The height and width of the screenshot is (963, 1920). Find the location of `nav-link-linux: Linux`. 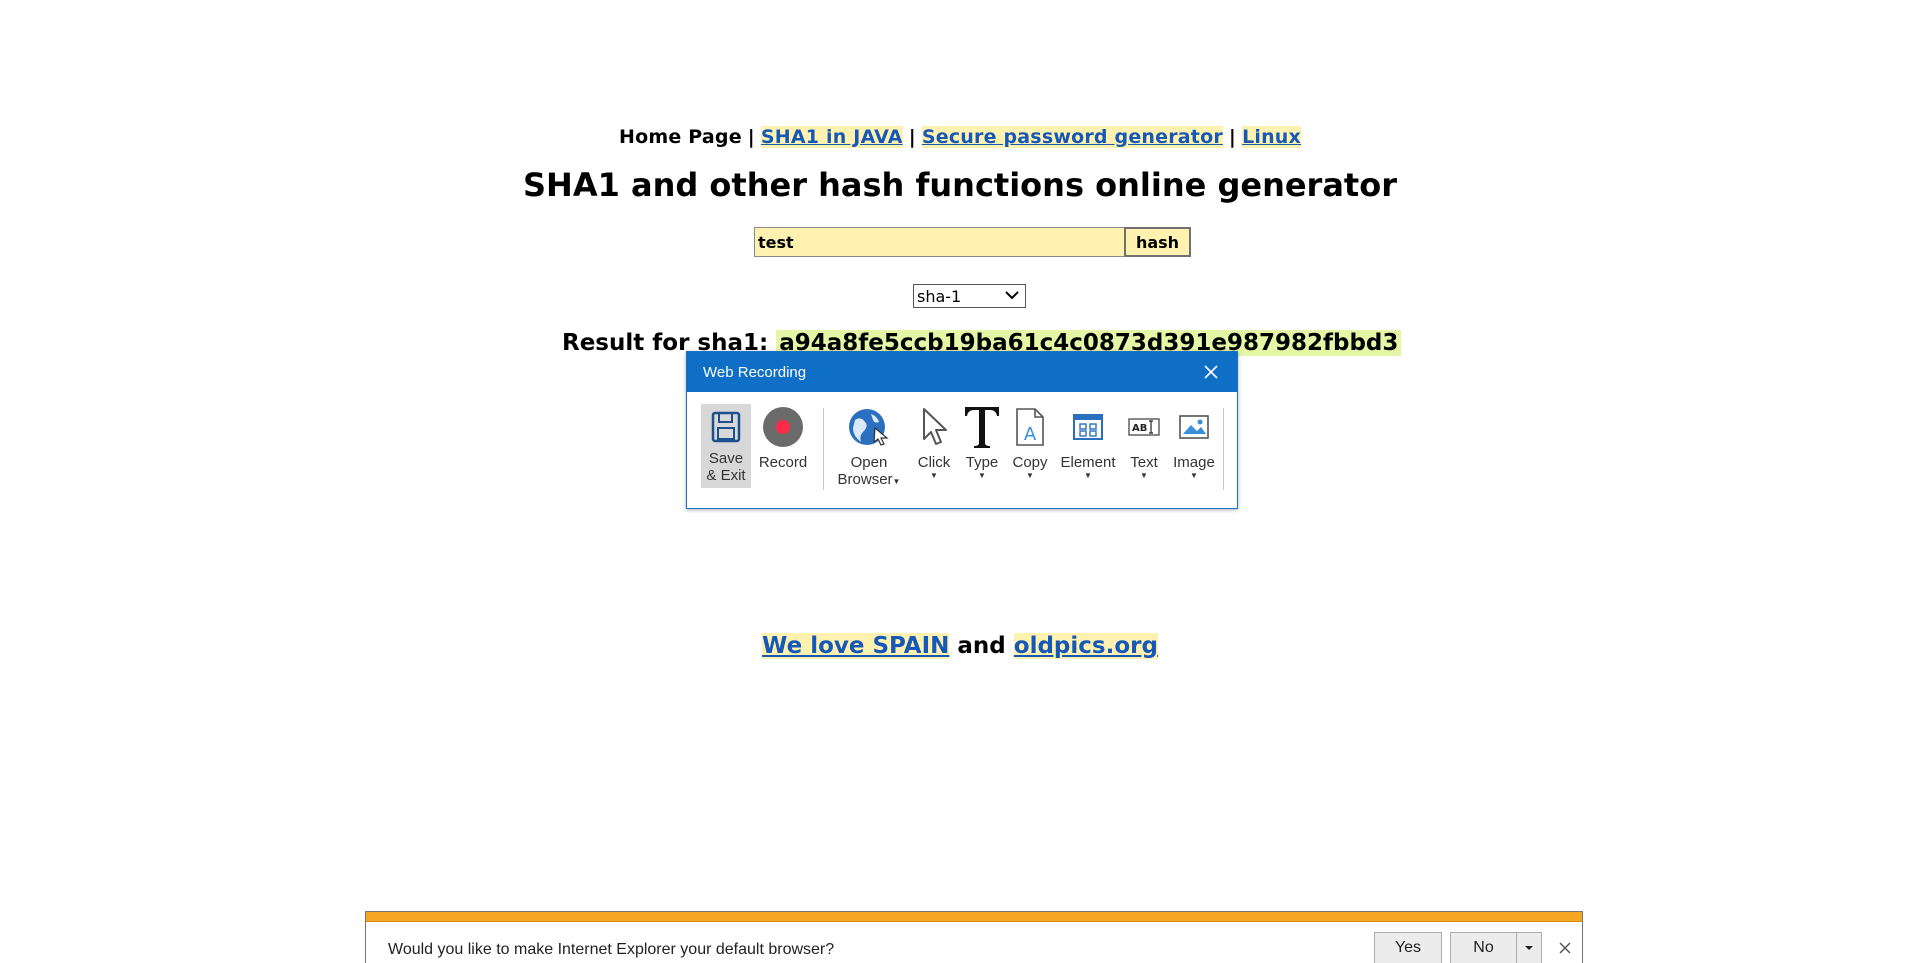

nav-link-linux: Linux is located at coordinates (1271, 137).